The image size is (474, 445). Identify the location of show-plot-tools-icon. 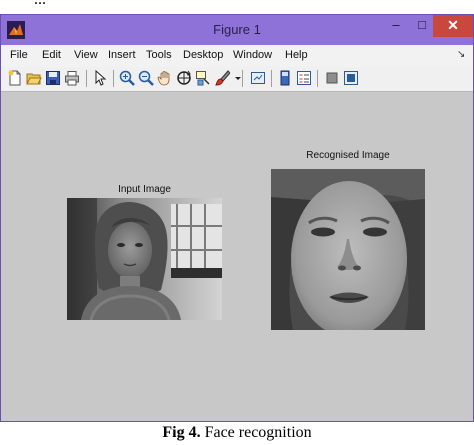
(351, 78).